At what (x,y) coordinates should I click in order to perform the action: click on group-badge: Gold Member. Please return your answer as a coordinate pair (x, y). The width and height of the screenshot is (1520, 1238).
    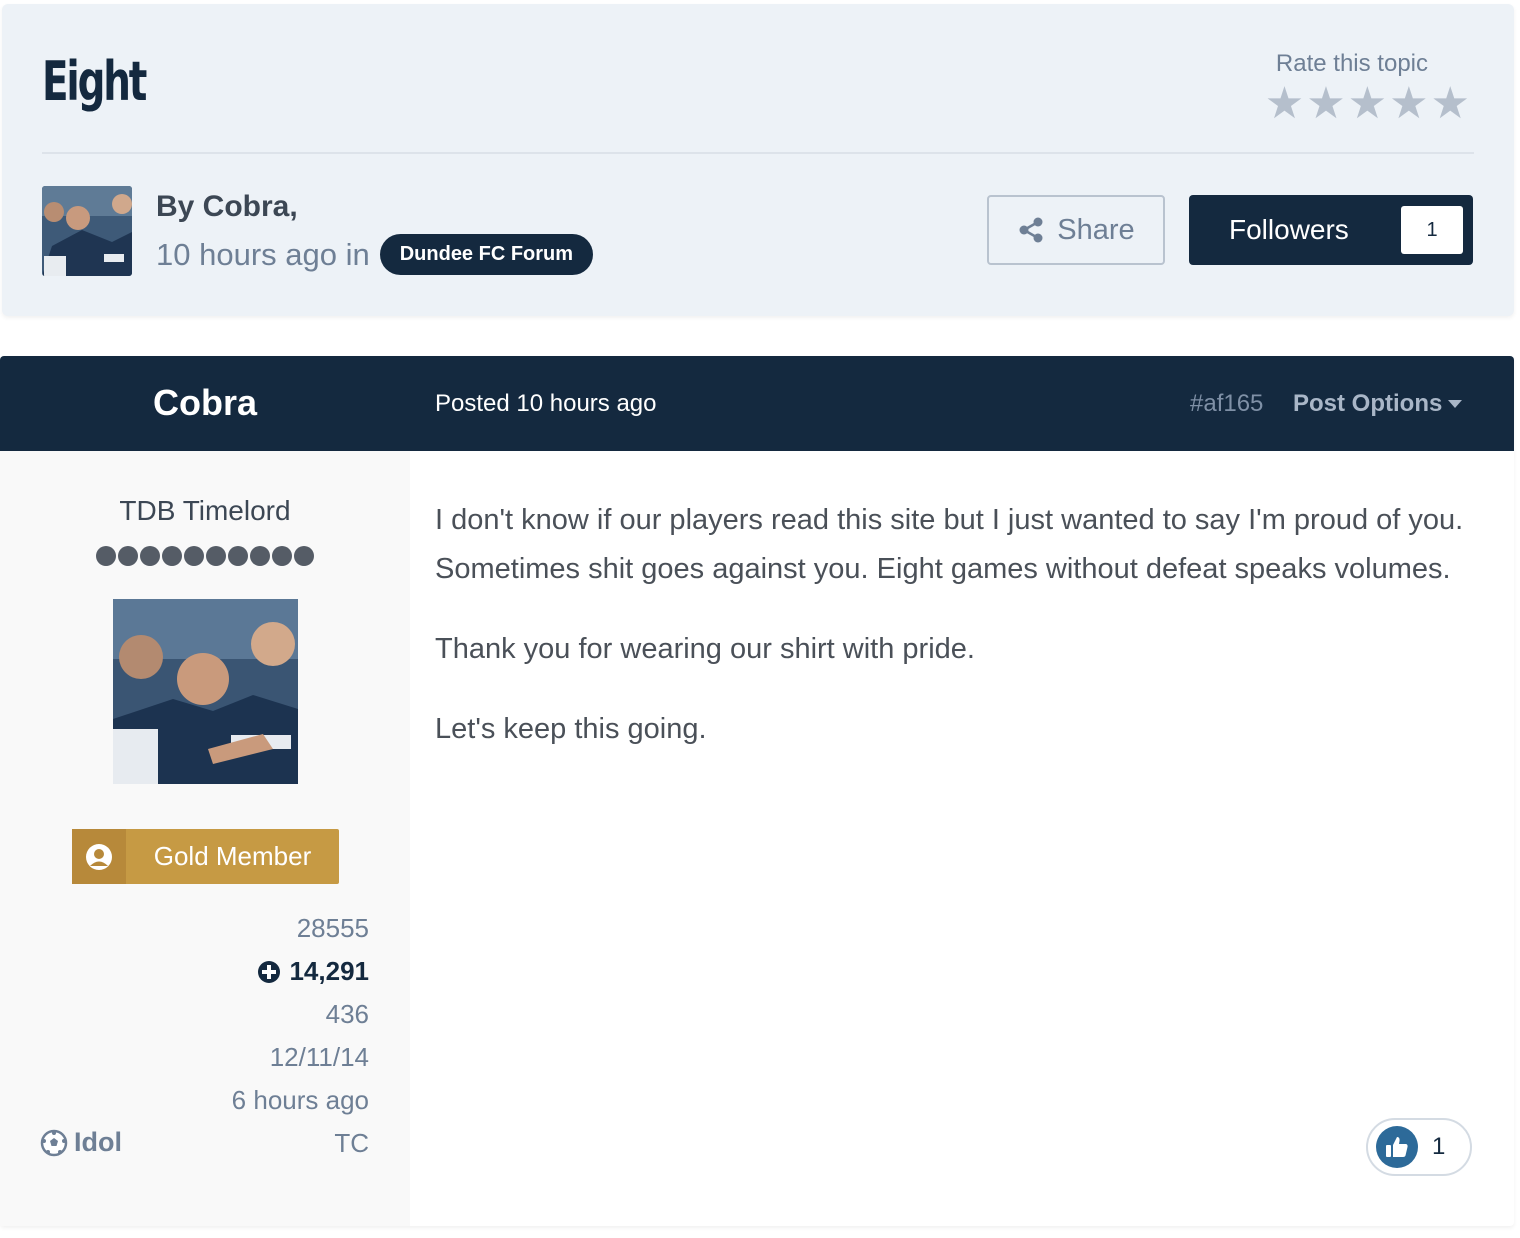
    Looking at the image, I should click on (205, 856).